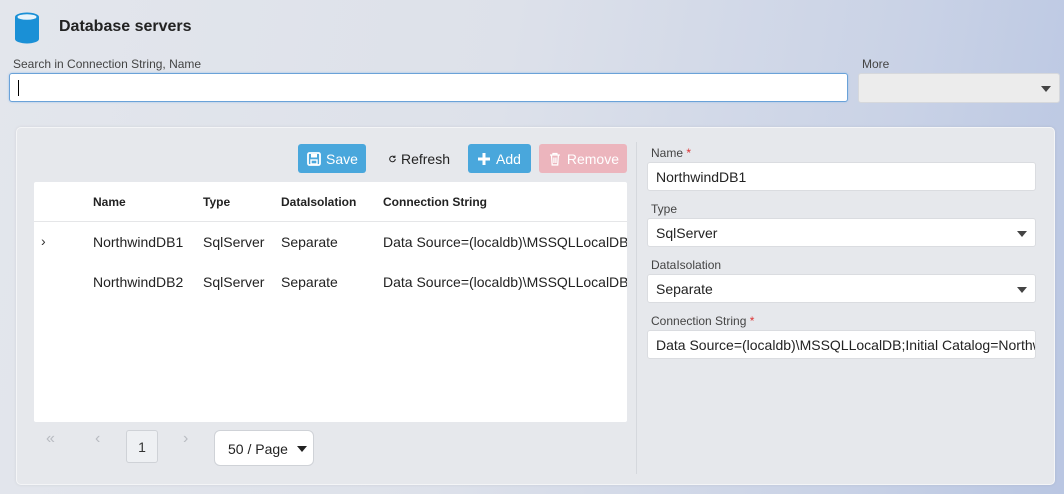  I want to click on search-input, so click(428, 87).